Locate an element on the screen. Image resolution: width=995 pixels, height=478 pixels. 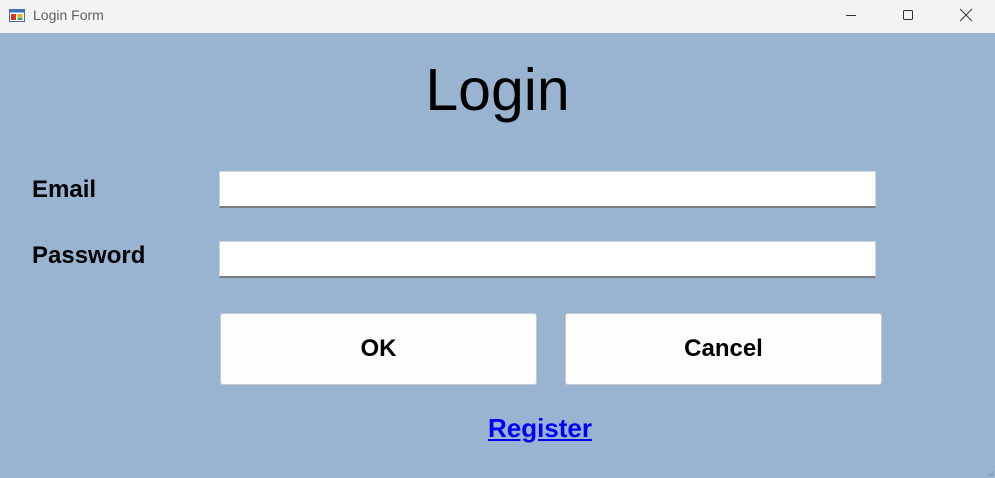
minimize-icon is located at coordinates (851, 15).